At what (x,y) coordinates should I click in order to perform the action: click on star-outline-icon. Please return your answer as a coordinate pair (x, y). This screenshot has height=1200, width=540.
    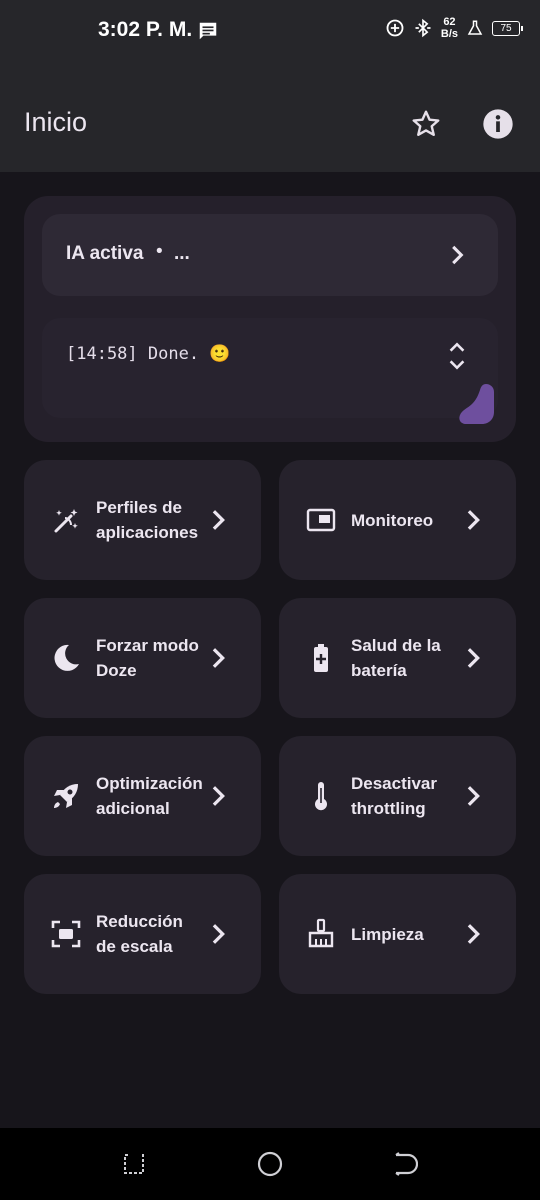
    Looking at the image, I should click on (426, 124).